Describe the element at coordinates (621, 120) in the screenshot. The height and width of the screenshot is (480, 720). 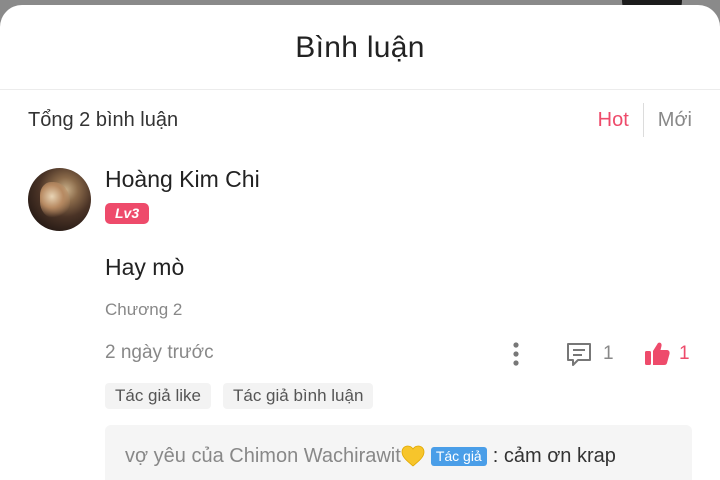
I see `sort-hot-tab: Hot` at that location.